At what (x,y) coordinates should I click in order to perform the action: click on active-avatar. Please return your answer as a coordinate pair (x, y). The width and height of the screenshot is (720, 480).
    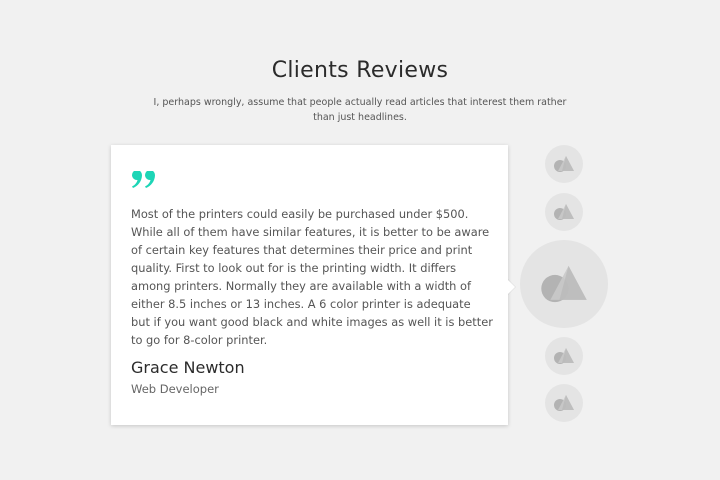
    Looking at the image, I should click on (564, 284).